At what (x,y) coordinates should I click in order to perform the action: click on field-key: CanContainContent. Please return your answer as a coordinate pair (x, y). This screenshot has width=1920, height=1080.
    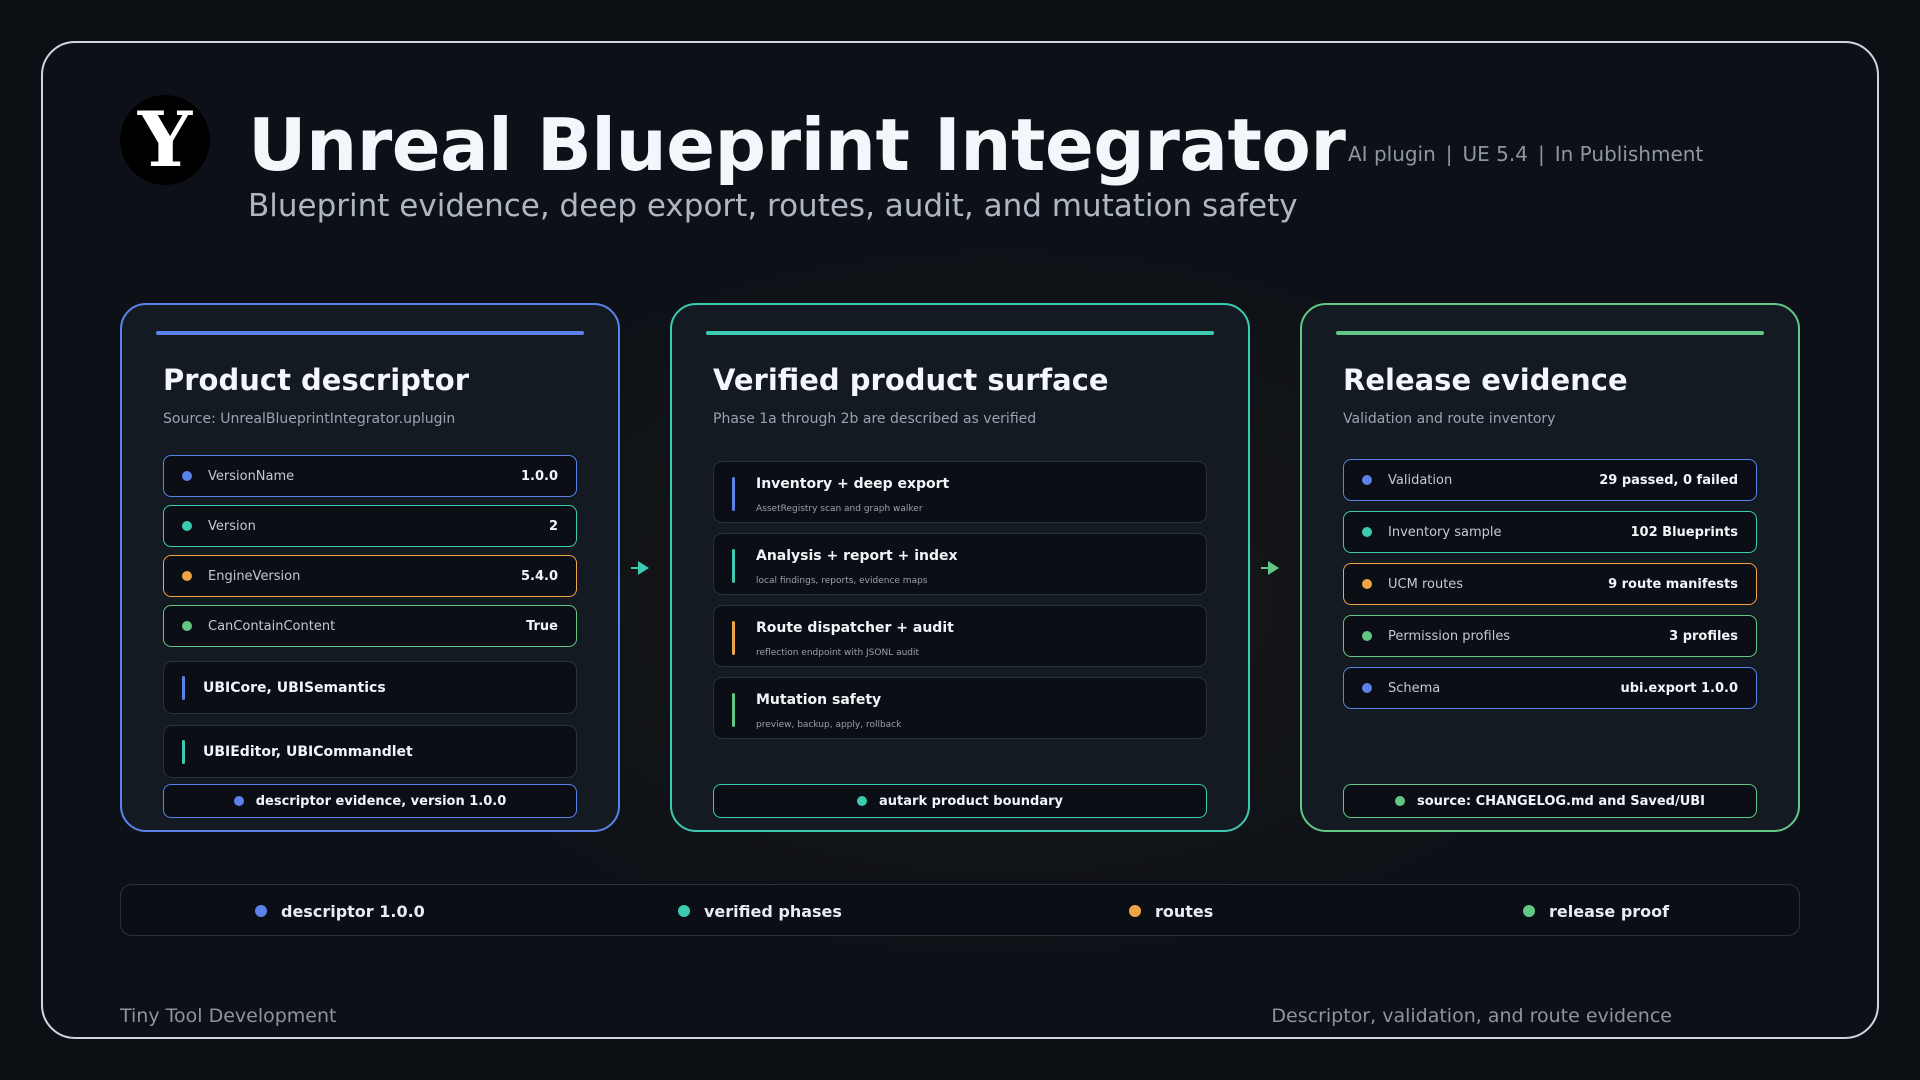
    Looking at the image, I should click on (272, 626).